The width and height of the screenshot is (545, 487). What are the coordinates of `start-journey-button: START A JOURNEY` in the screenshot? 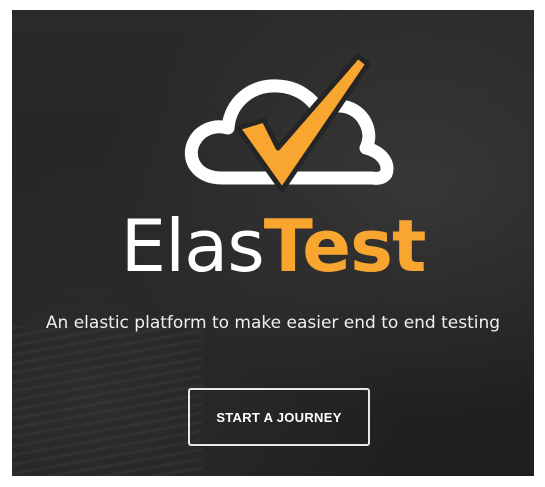 It's located at (279, 417).